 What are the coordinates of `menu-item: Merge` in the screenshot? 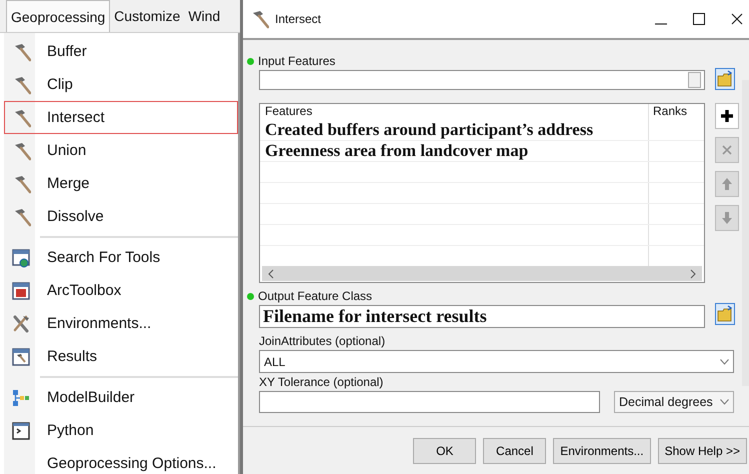 It's located at (121, 183).